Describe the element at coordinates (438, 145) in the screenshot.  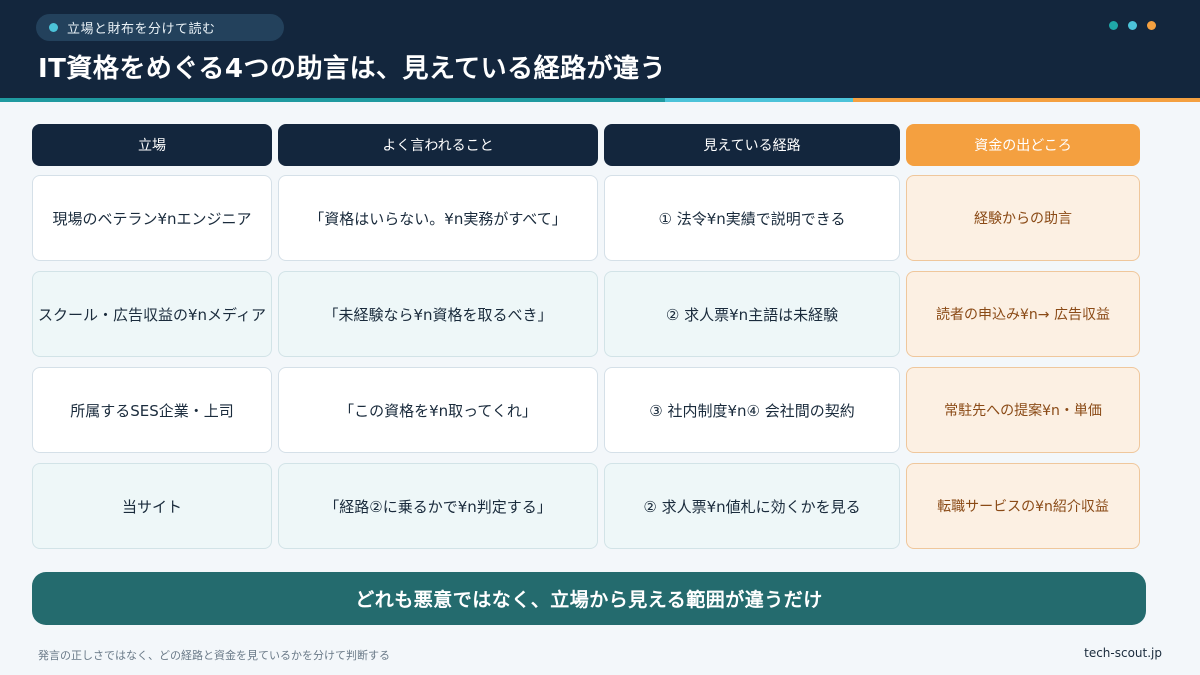
I see `column-header-advice: よく言われること` at that location.